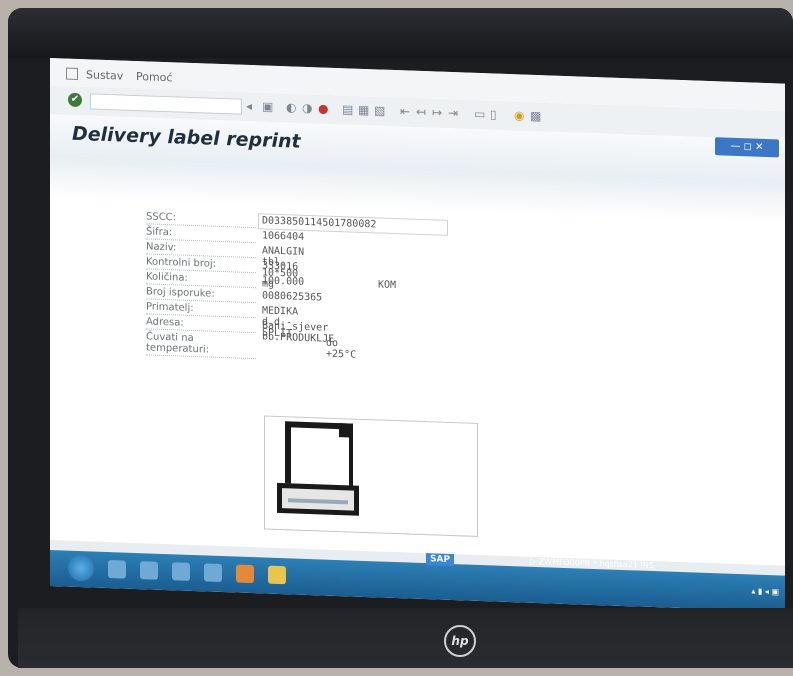 The height and width of the screenshot is (676, 793). I want to click on next-page-icon: ↦, so click(437, 112).